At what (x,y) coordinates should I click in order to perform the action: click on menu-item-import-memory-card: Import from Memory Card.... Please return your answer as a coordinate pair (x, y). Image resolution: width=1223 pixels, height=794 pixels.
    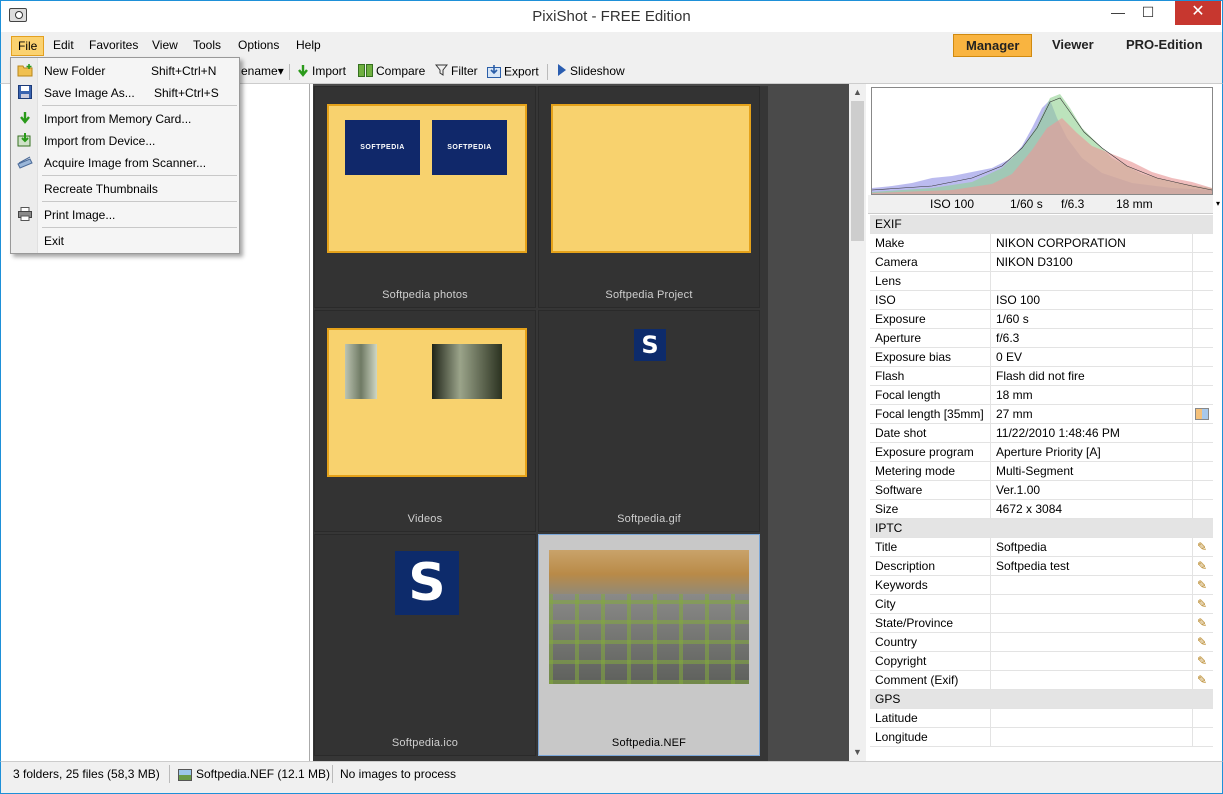
    Looking at the image, I should click on (125, 118).